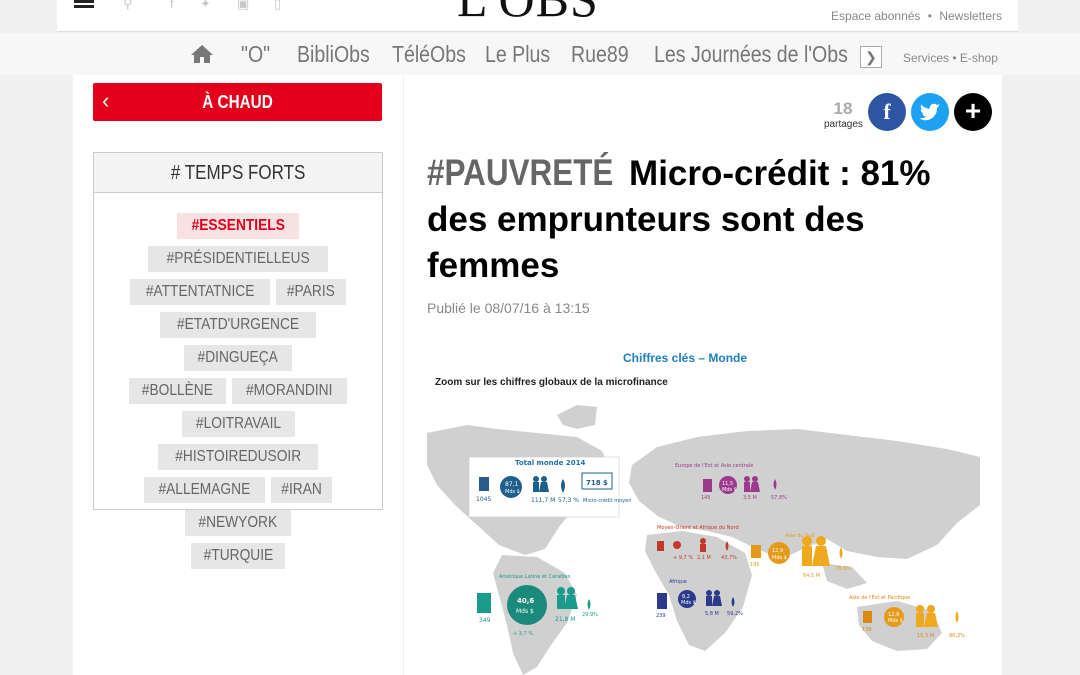 Image resolution: width=1080 pixels, height=675 pixels. What do you see at coordinates (779, 558) in the screenshot?
I see `south-asia-unit: Mds $` at bounding box center [779, 558].